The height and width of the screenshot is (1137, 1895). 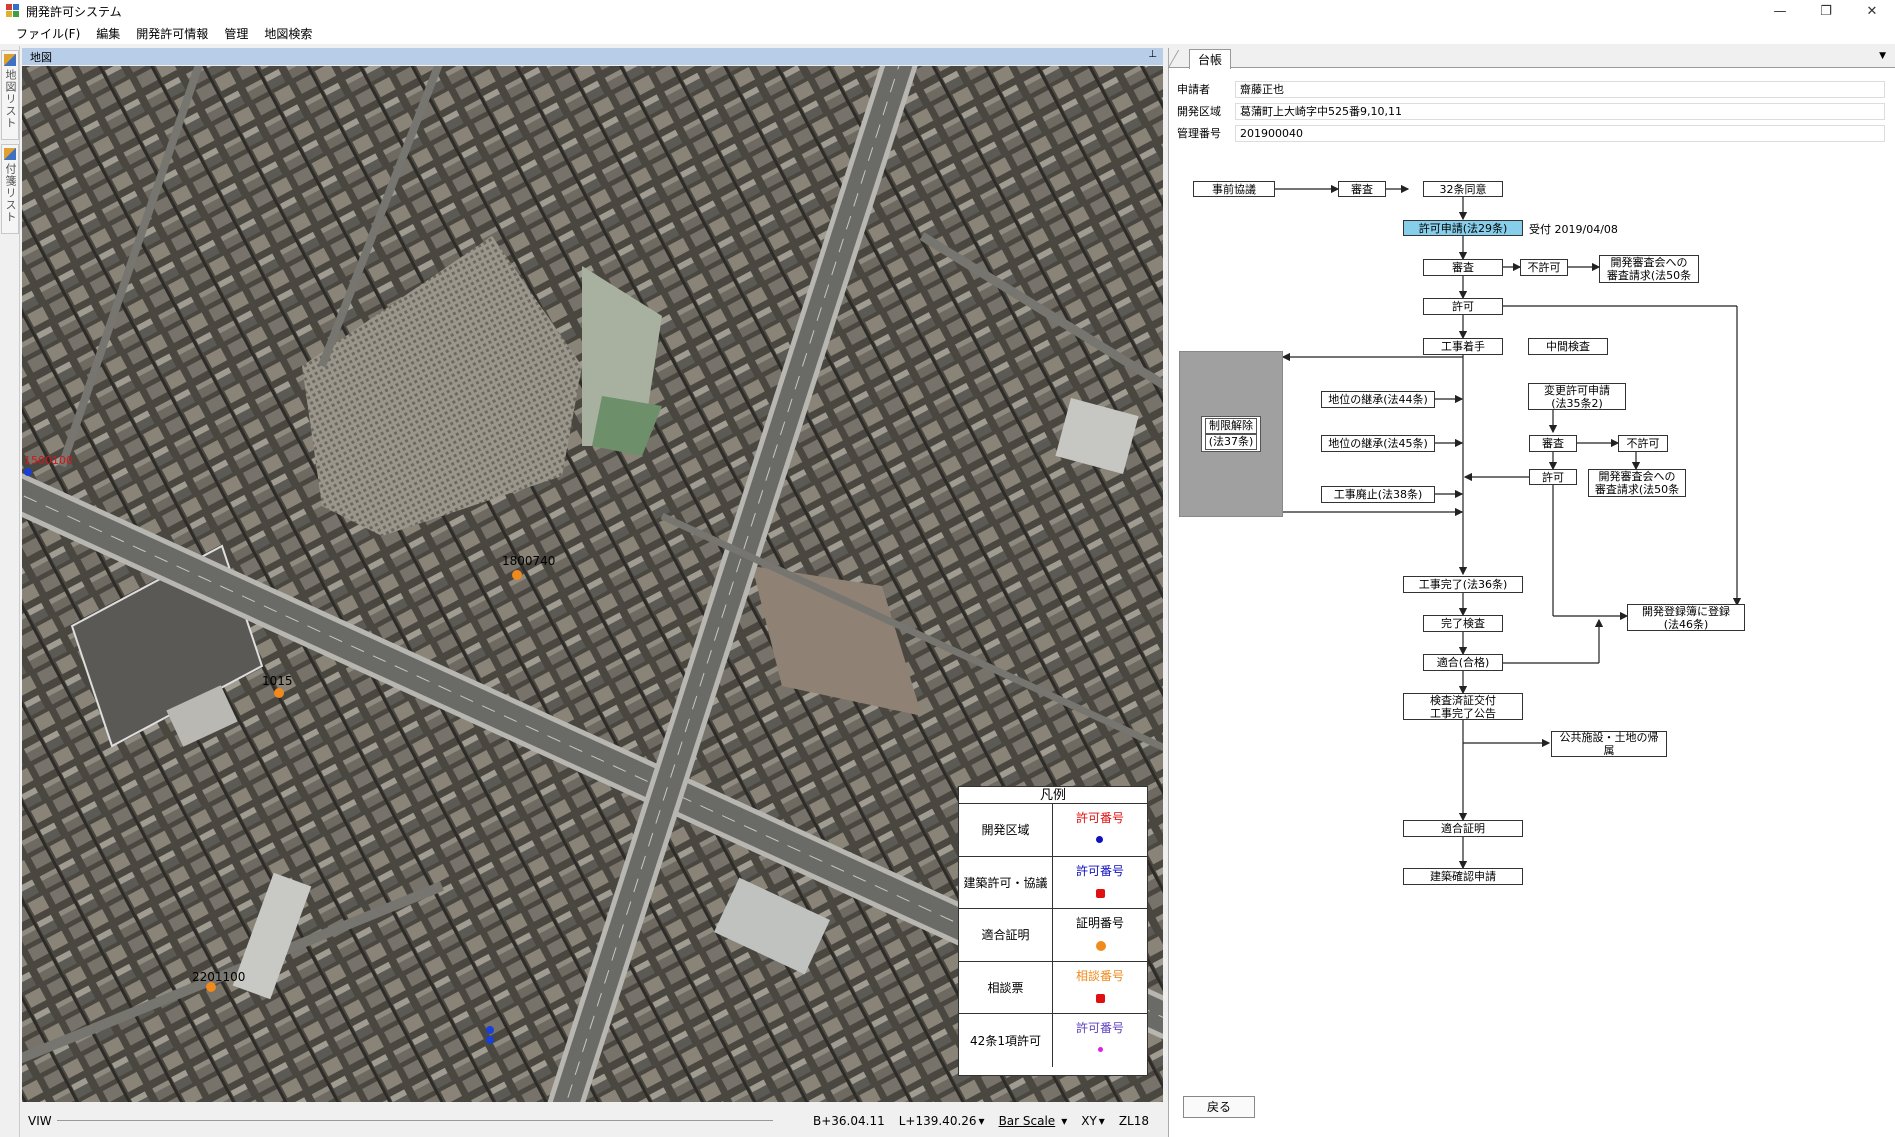 I want to click on legend-row: 42条1項許可 許可番号, so click(x=1053, y=1040).